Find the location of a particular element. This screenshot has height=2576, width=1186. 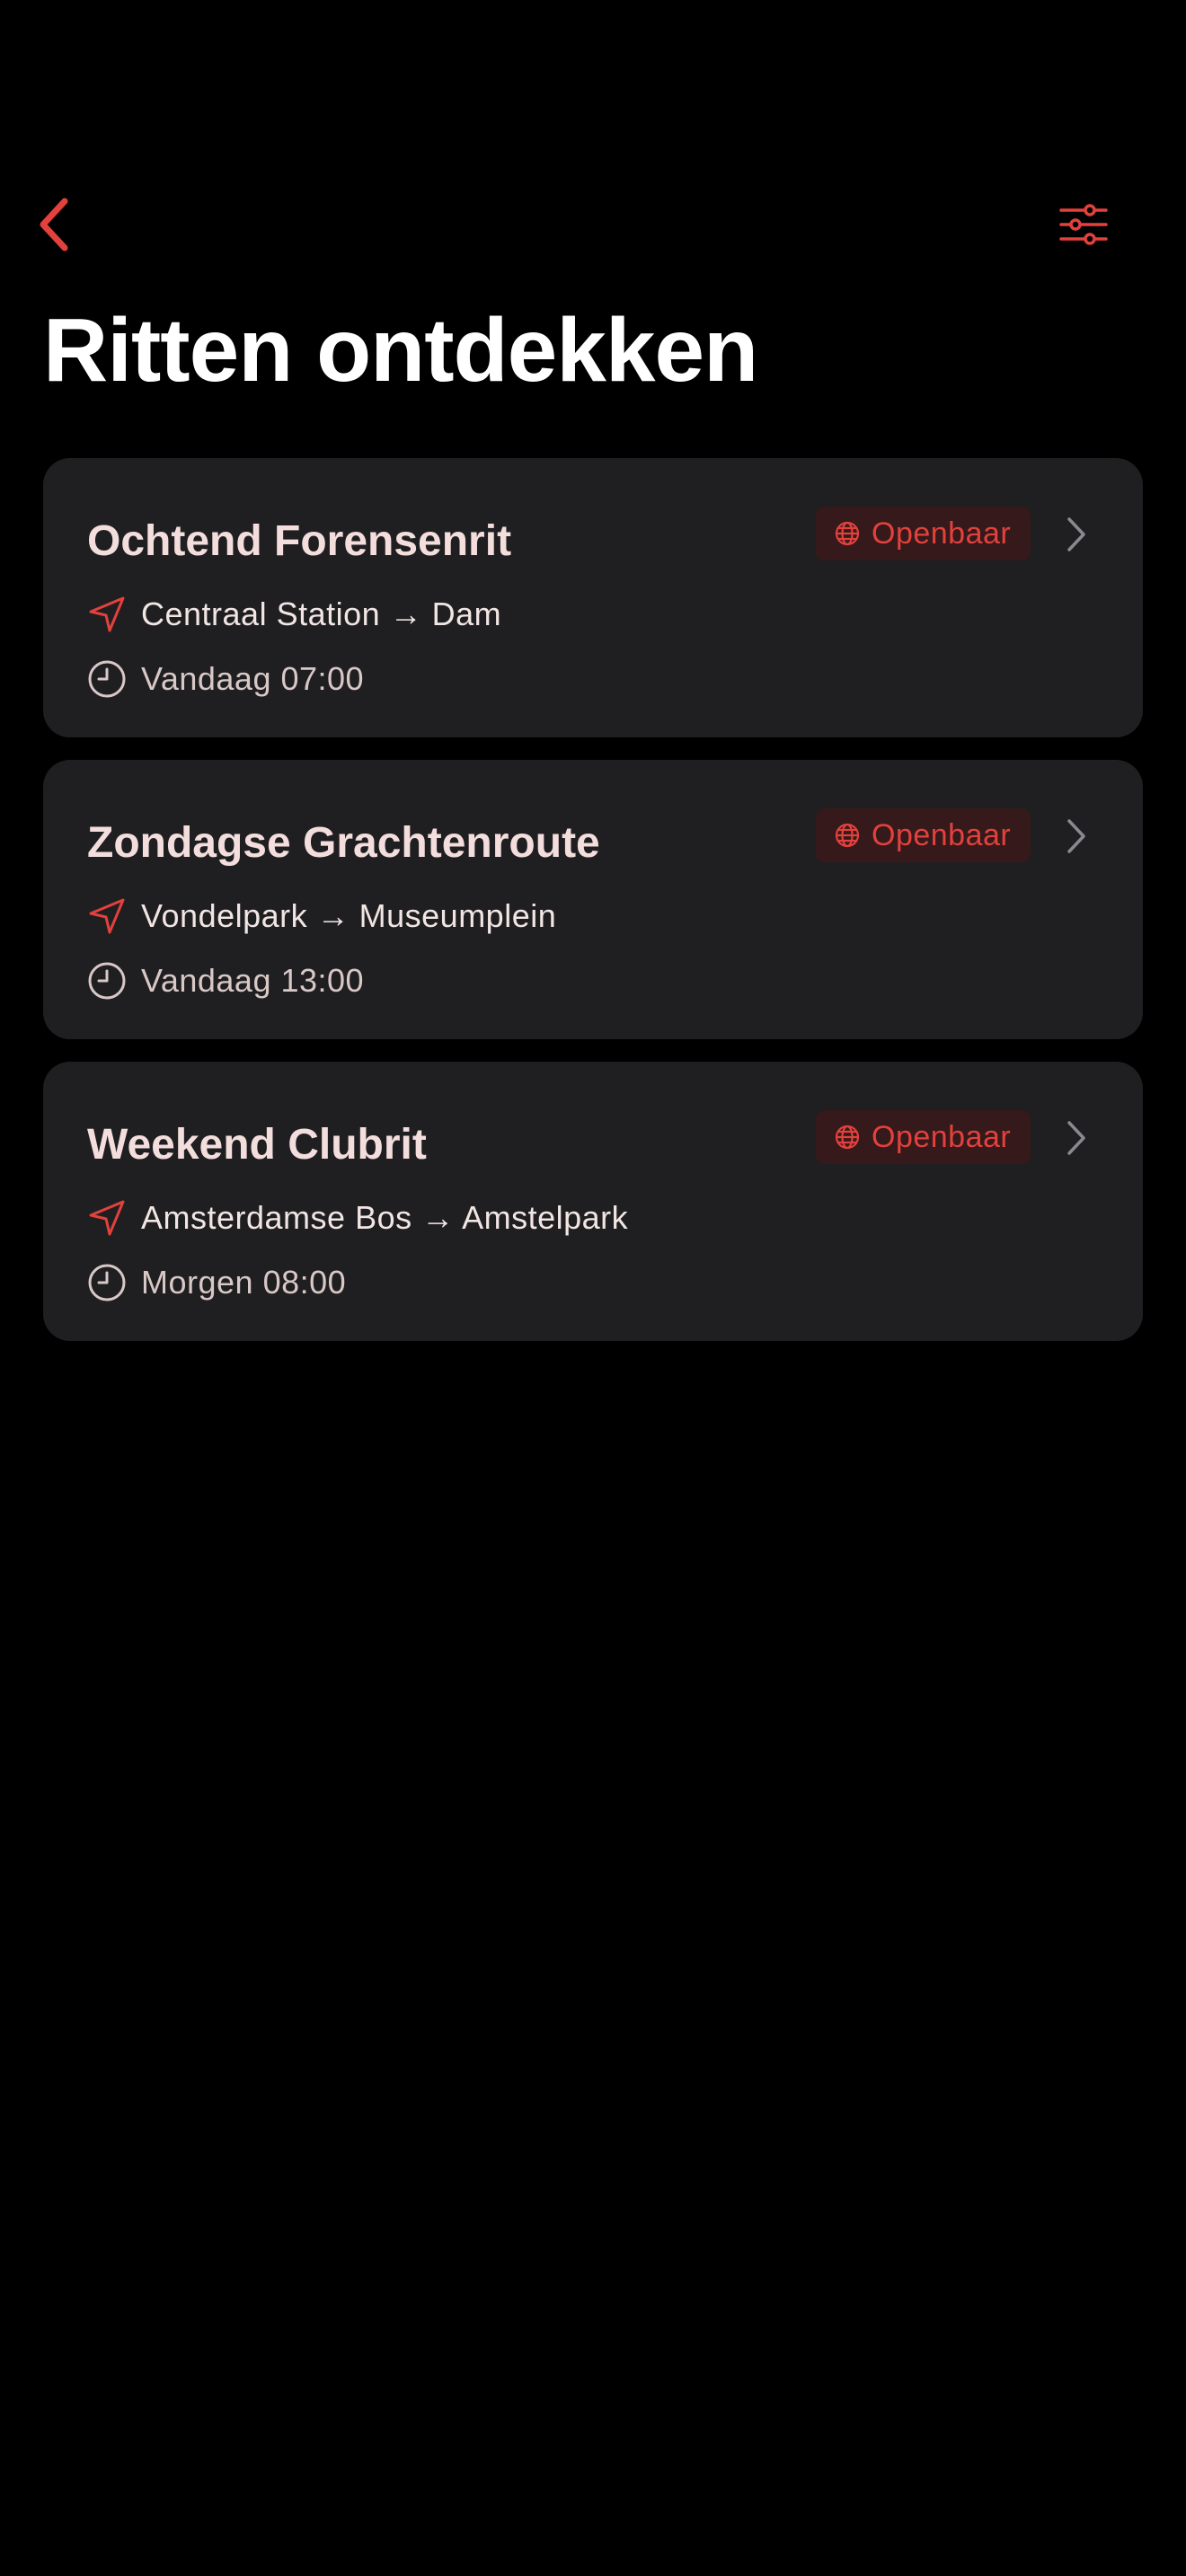

navigation-bar is located at coordinates (593, 224).